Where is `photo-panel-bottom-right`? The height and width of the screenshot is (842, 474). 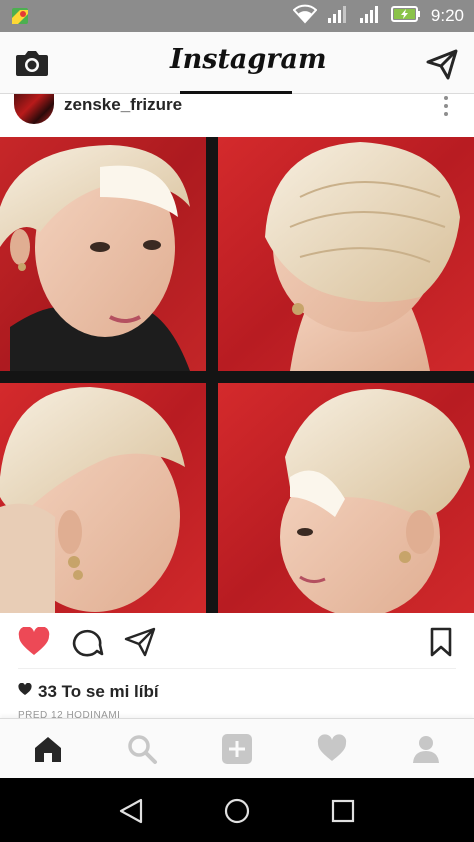
photo-panel-bottom-right is located at coordinates (346, 498).